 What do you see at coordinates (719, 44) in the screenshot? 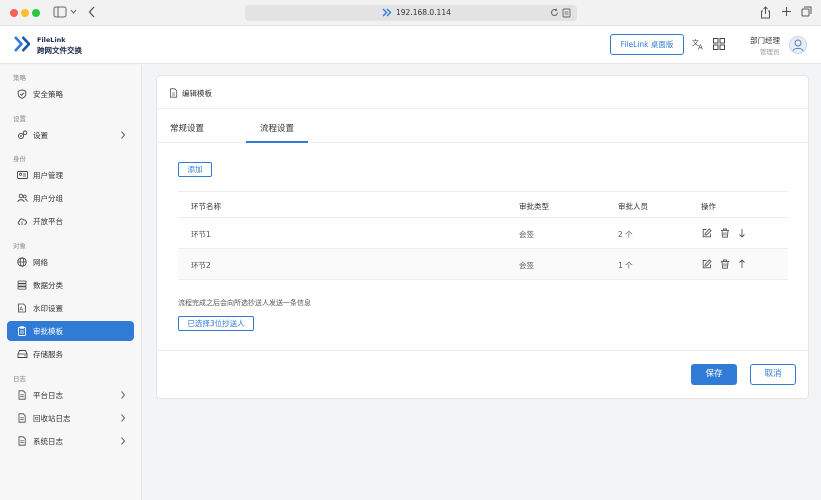
I see `apps-grid-icon` at bounding box center [719, 44].